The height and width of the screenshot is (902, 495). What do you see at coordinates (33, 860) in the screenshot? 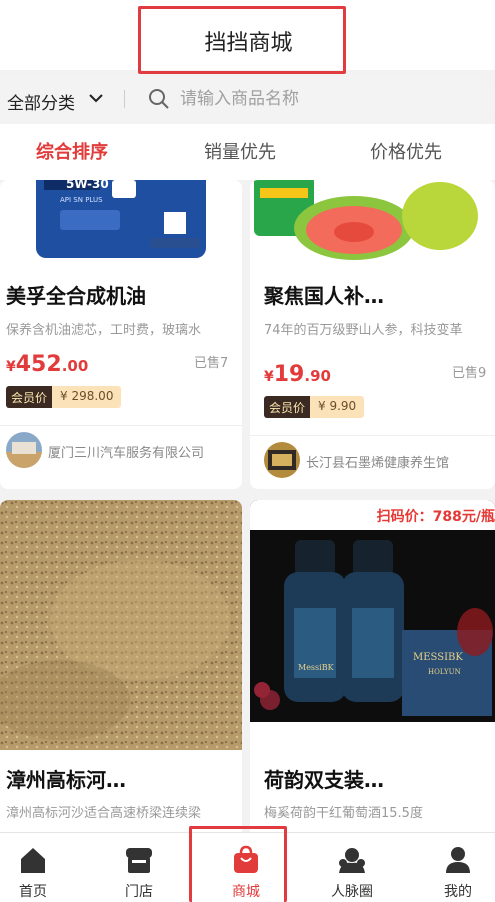
I see `home-icon` at bounding box center [33, 860].